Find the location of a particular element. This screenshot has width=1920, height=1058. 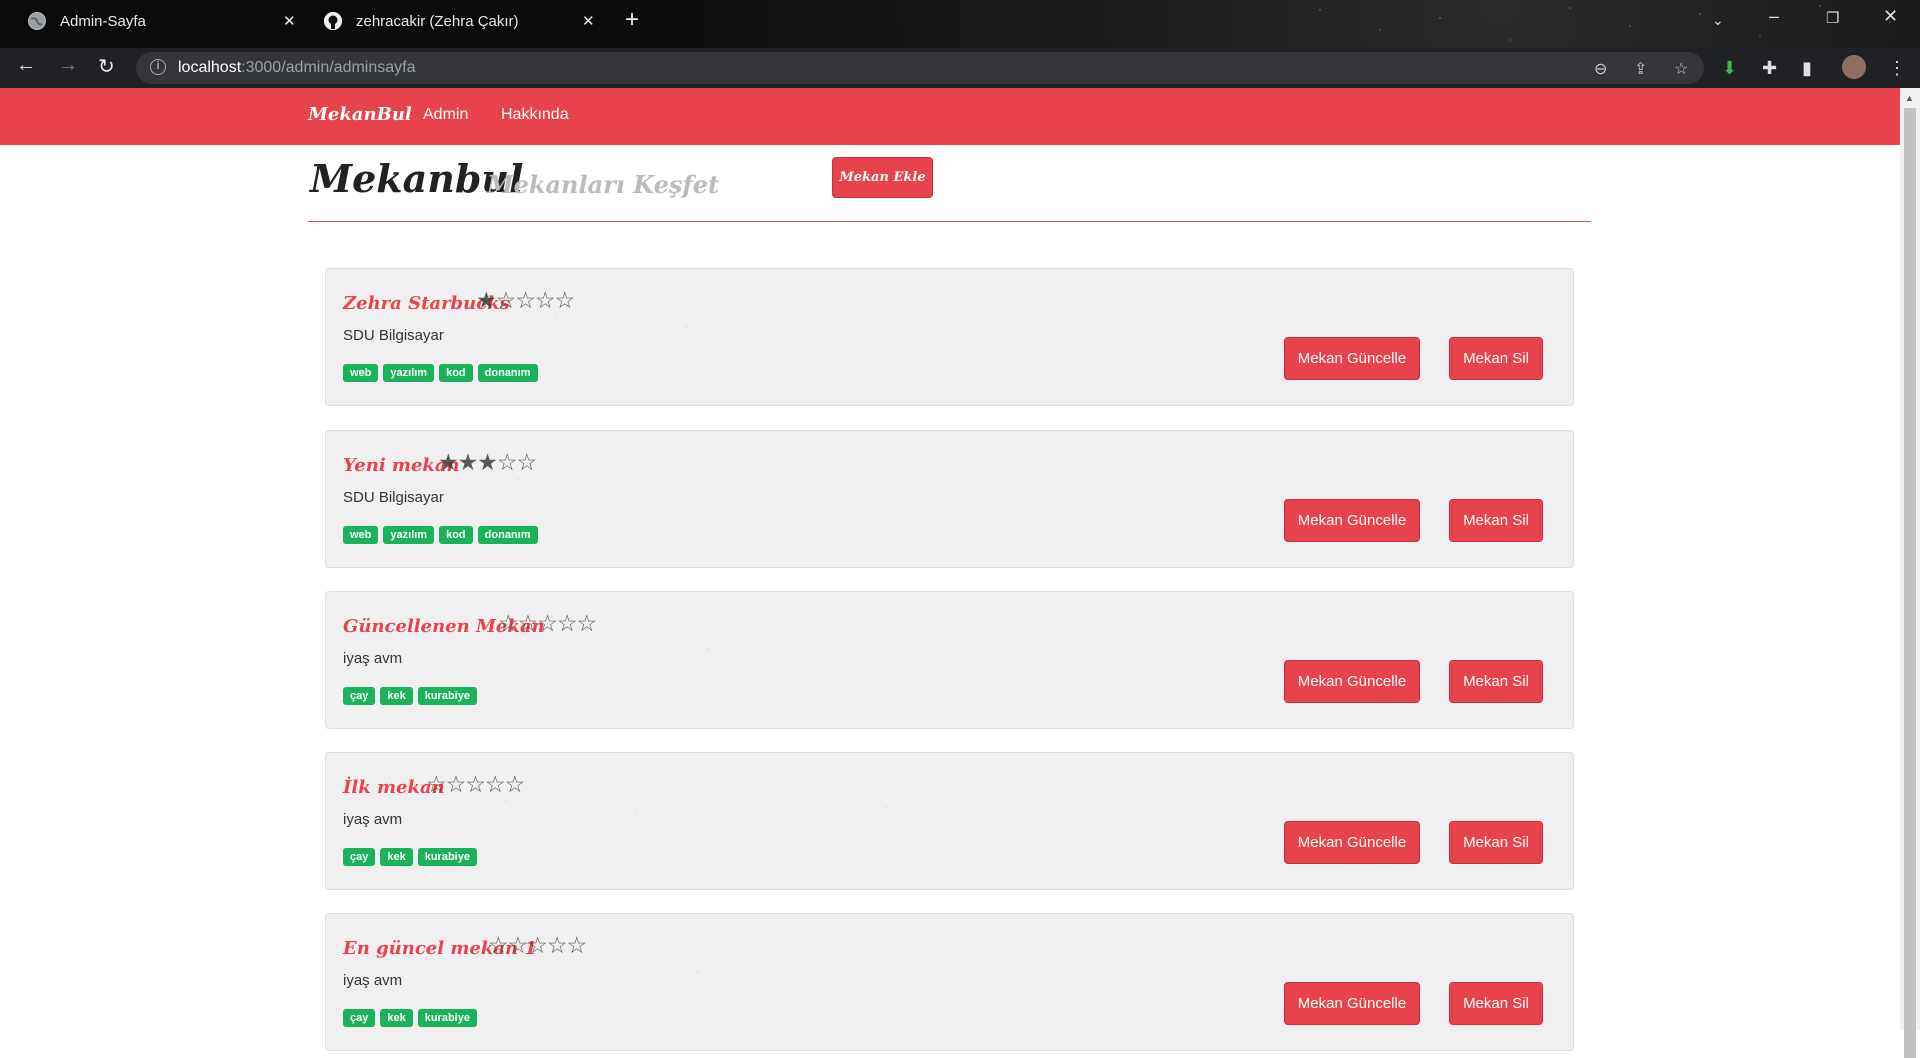

add-venue-button: Mekan Ekle is located at coordinates (882, 177).